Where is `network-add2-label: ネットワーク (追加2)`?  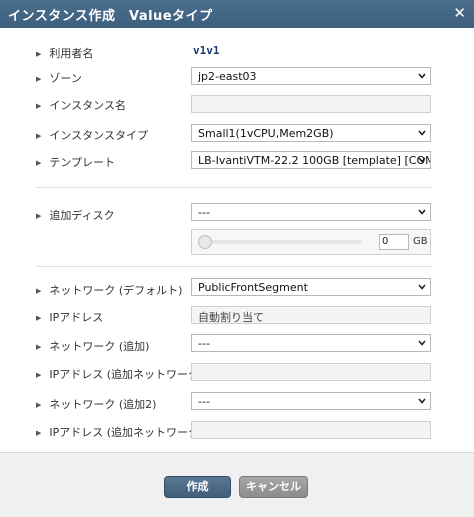 network-add2-label: ネットワーク (追加2) is located at coordinates (96, 404).